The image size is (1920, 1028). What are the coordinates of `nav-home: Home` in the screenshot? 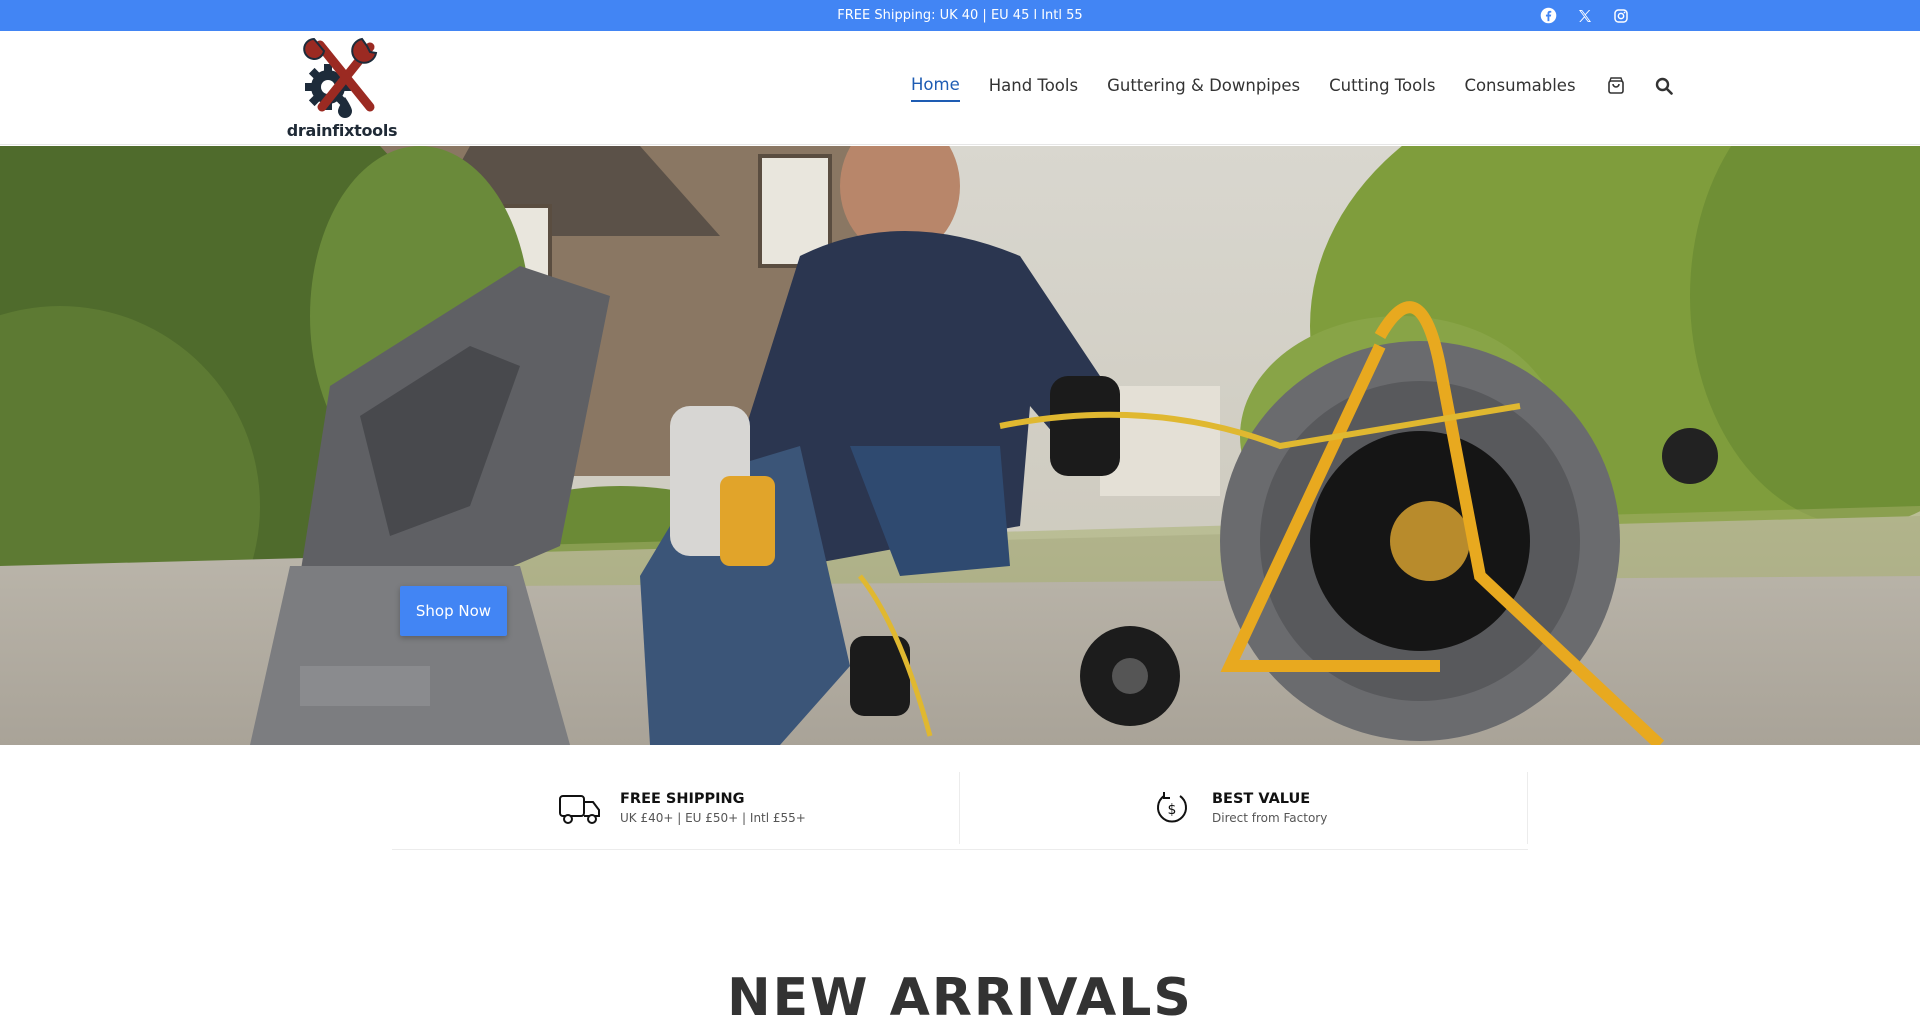 It's located at (935, 88).